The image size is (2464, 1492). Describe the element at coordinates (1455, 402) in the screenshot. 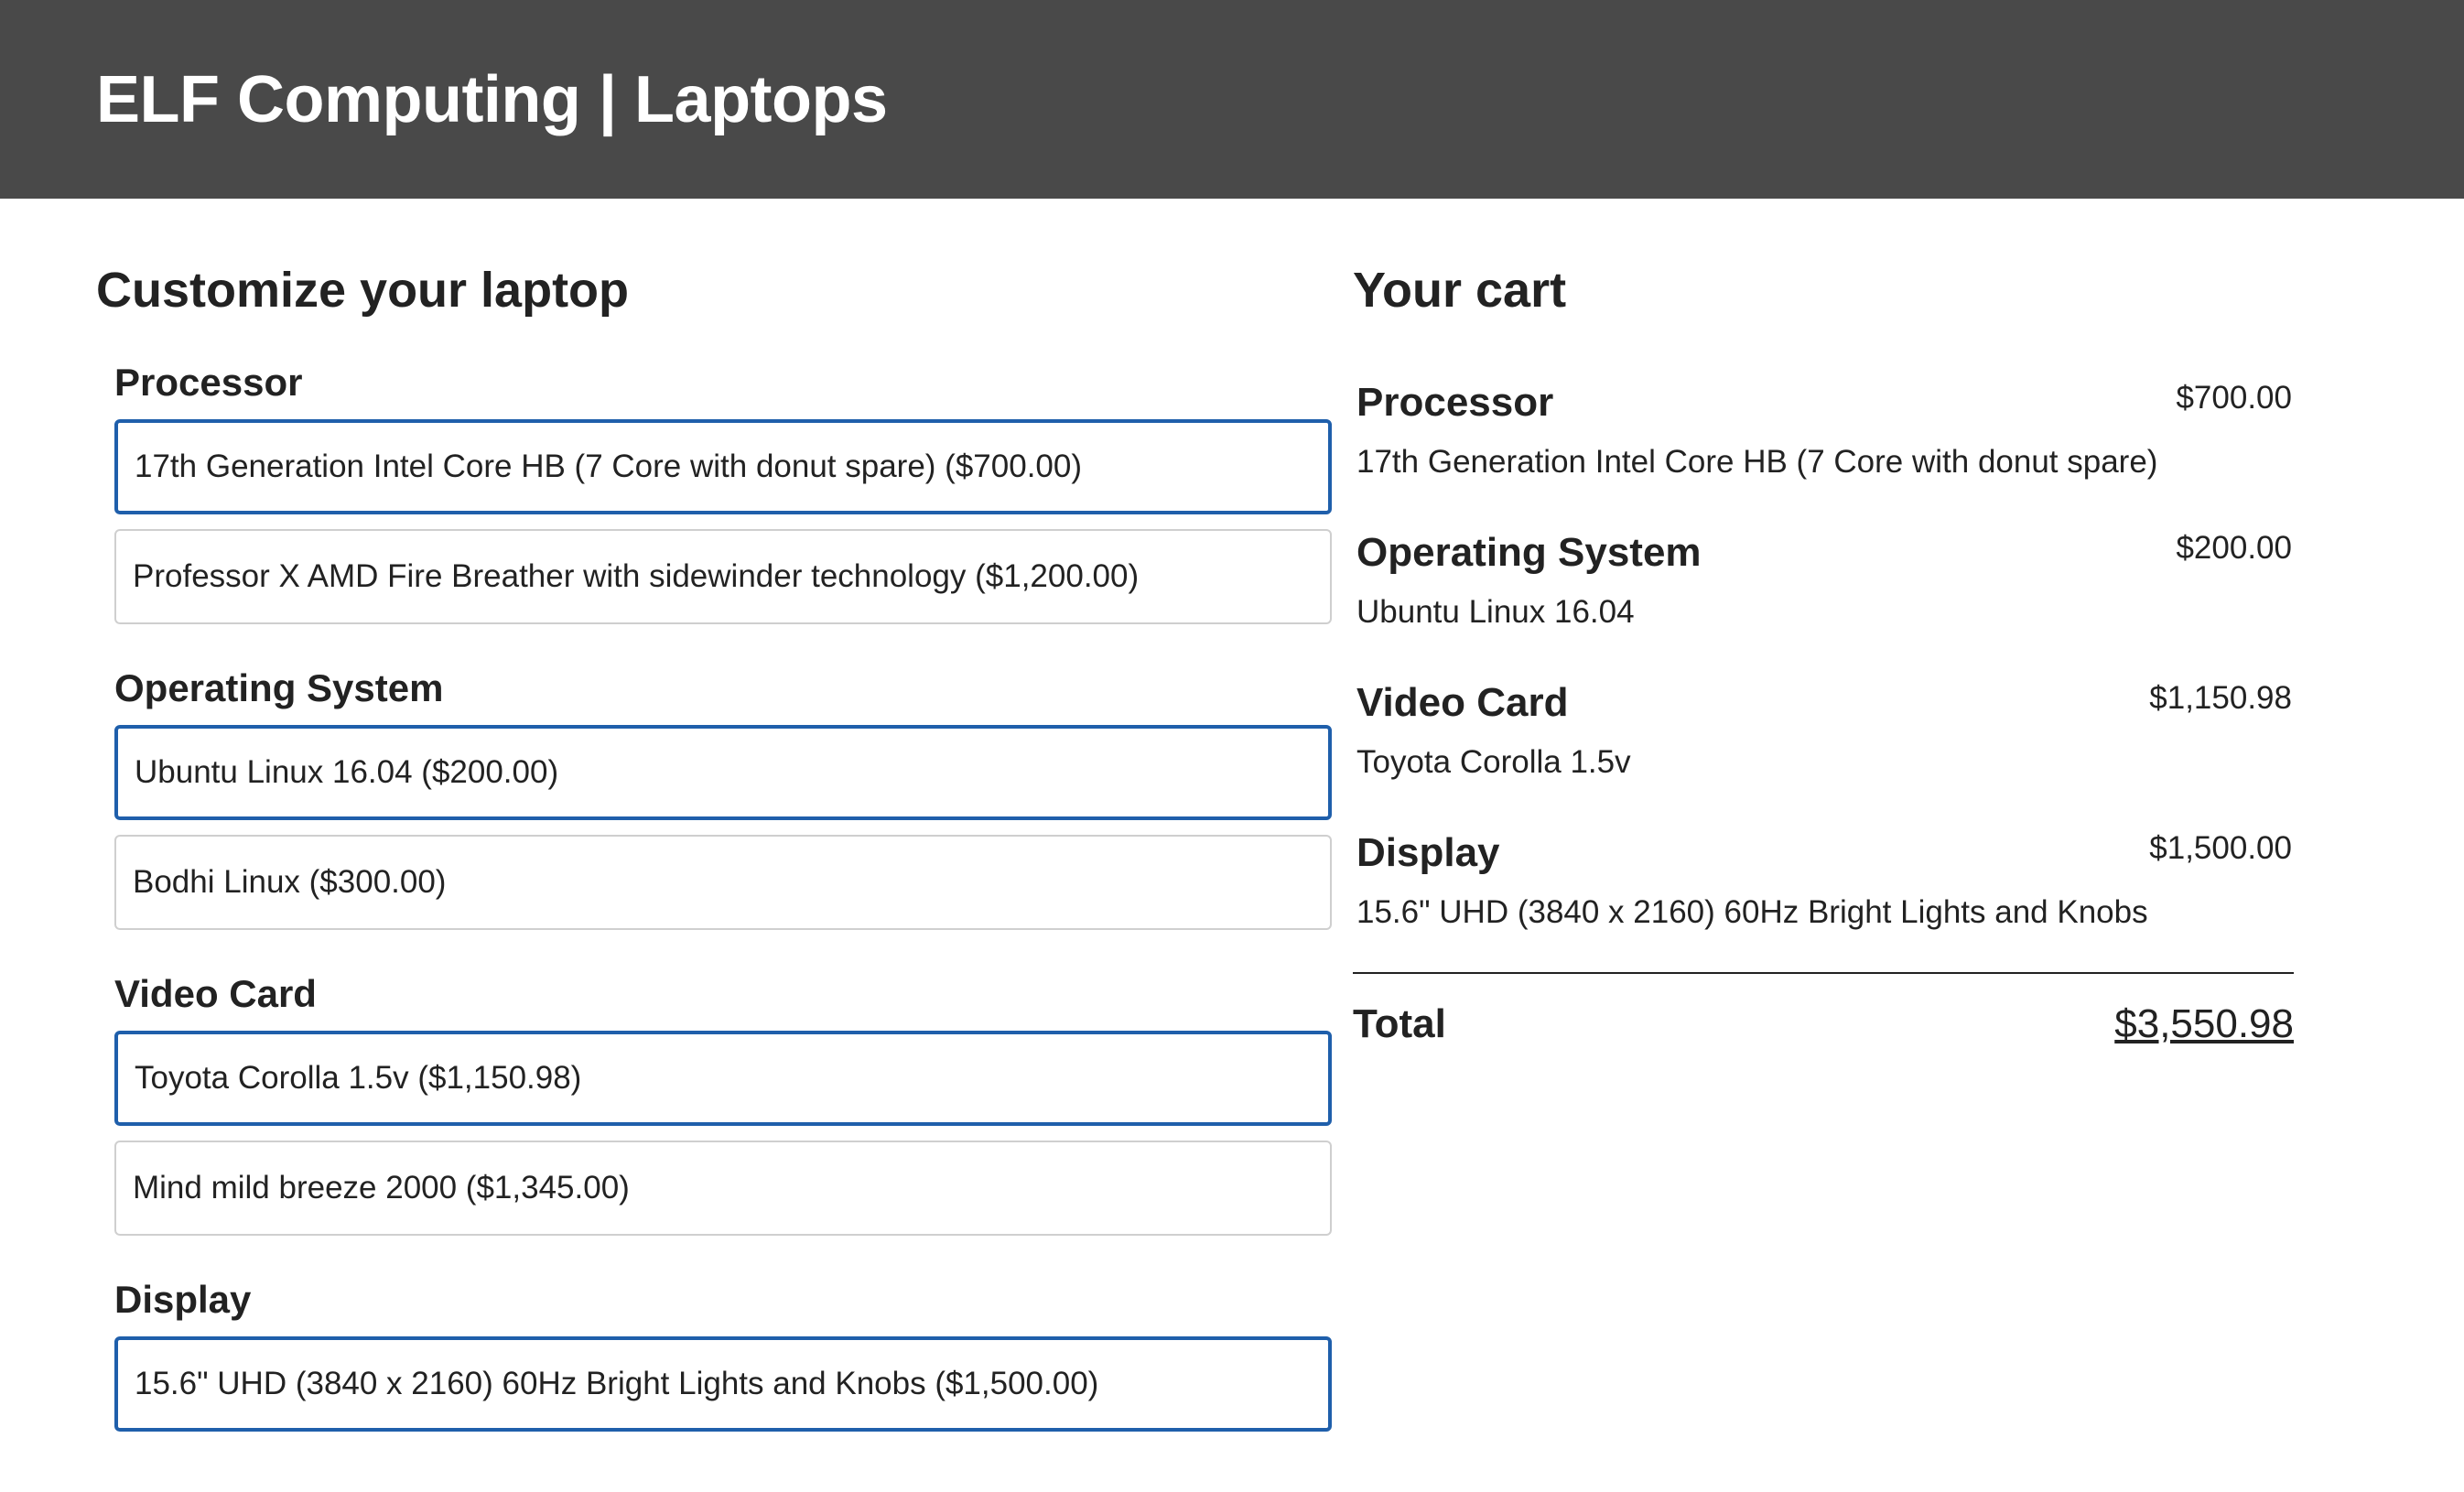

I see `cart-item-feature: Processor` at that location.